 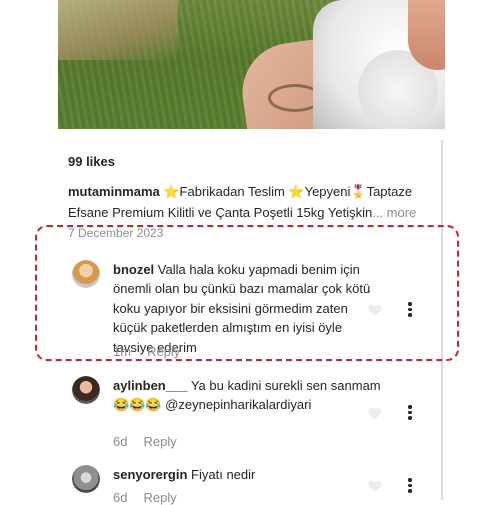 What do you see at coordinates (146, 351) in the screenshot?
I see `comment-meta: 1m Reply` at bounding box center [146, 351].